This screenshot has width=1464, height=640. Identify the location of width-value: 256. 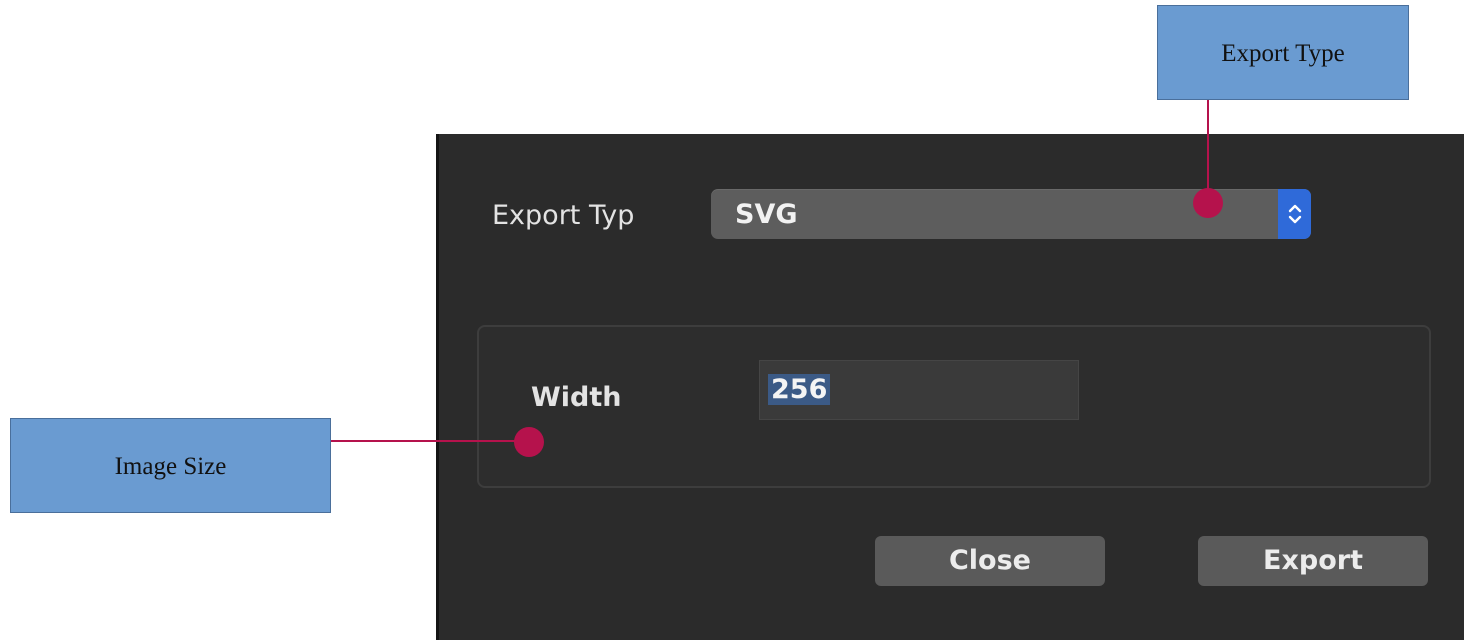
(799, 389).